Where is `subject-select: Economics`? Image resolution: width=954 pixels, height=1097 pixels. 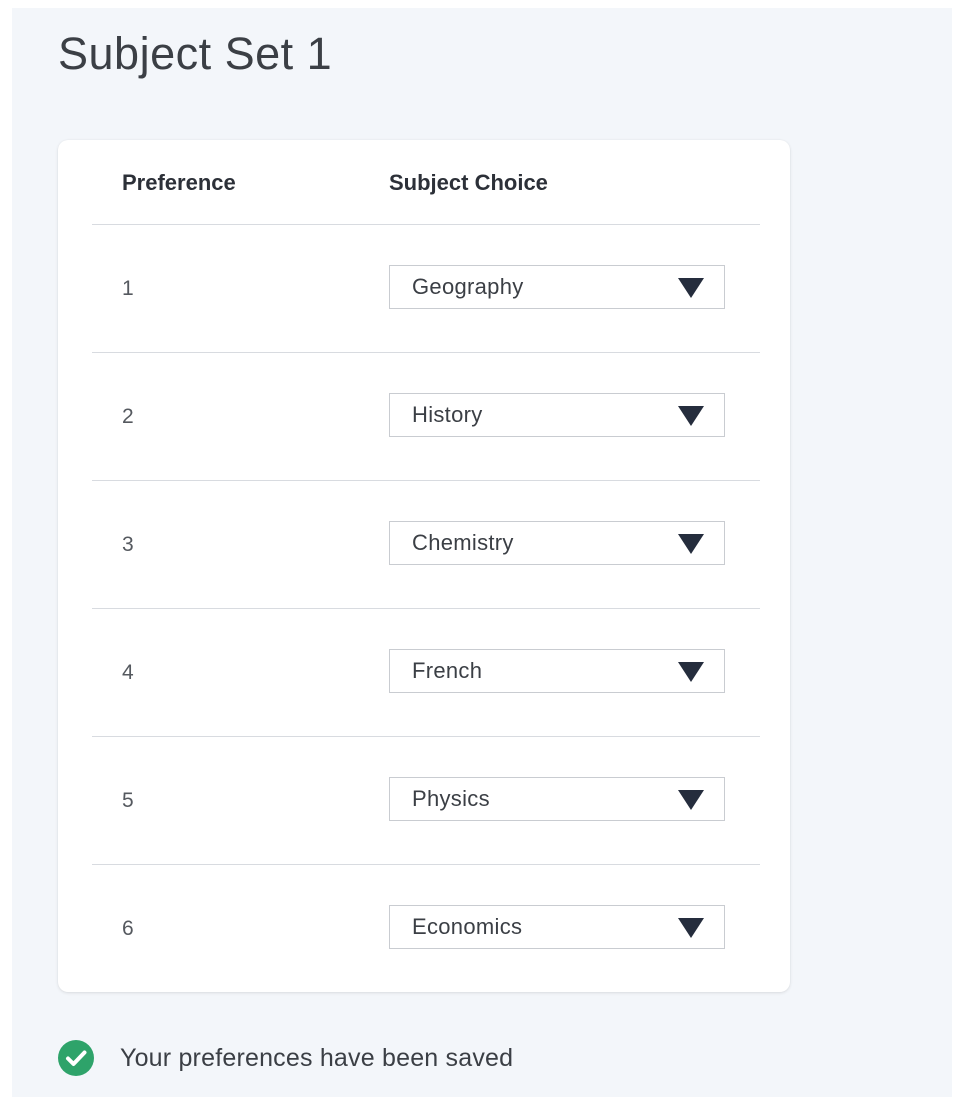 subject-select: Economics is located at coordinates (557, 927).